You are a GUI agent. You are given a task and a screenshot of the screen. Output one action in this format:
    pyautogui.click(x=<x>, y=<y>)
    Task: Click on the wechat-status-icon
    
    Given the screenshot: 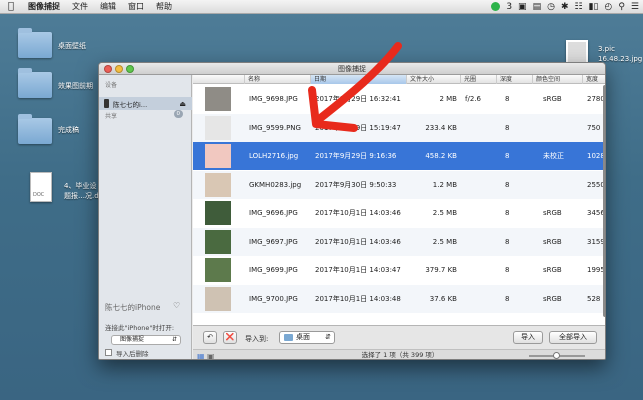 What is the action you would take?
    pyautogui.click(x=496, y=7)
    